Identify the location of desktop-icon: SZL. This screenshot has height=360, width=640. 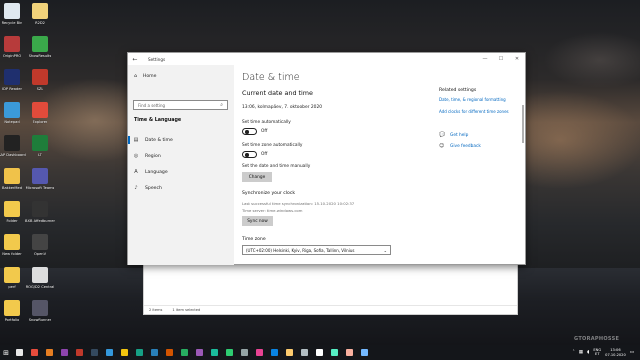
(40, 80).